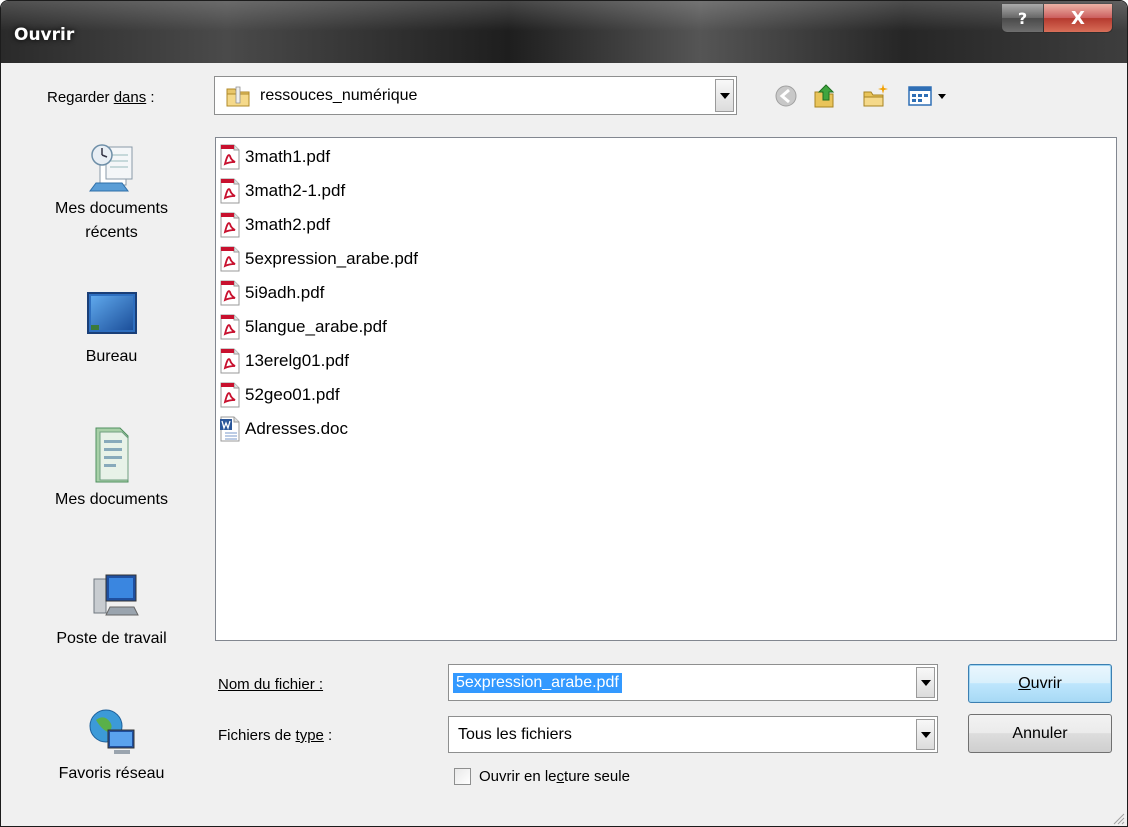 The width and height of the screenshot is (1128, 827). I want to click on filetype-combobox: Tous les fichiers, so click(693, 734).